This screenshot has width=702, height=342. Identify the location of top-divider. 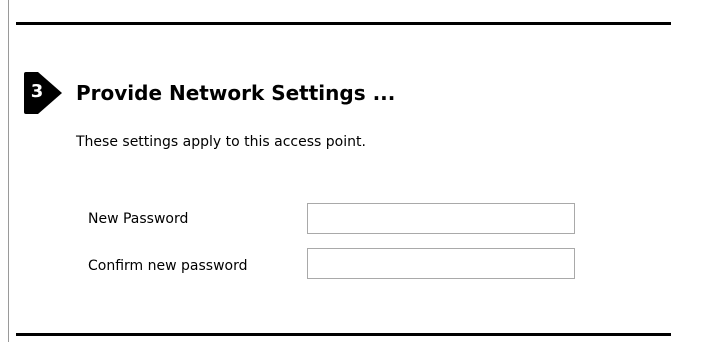
(343, 23).